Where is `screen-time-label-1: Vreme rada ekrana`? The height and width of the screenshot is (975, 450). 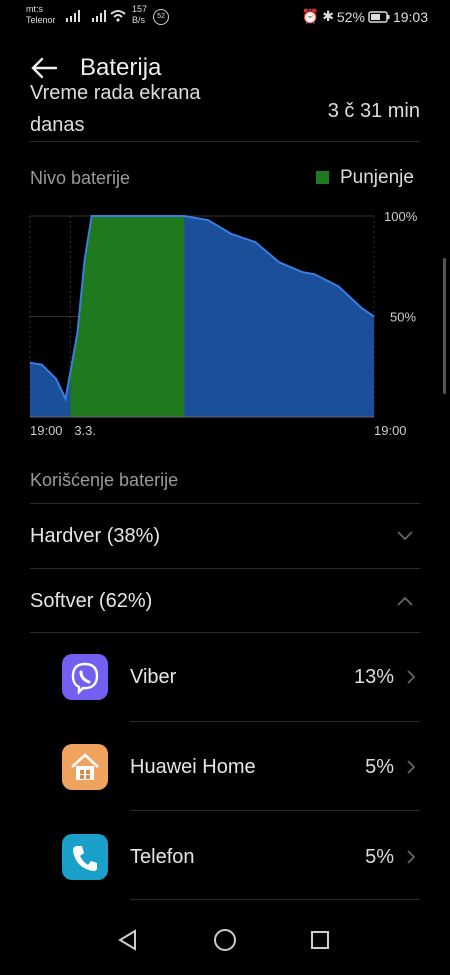
screen-time-label-1: Vreme rada ekrana is located at coordinates (115, 93).